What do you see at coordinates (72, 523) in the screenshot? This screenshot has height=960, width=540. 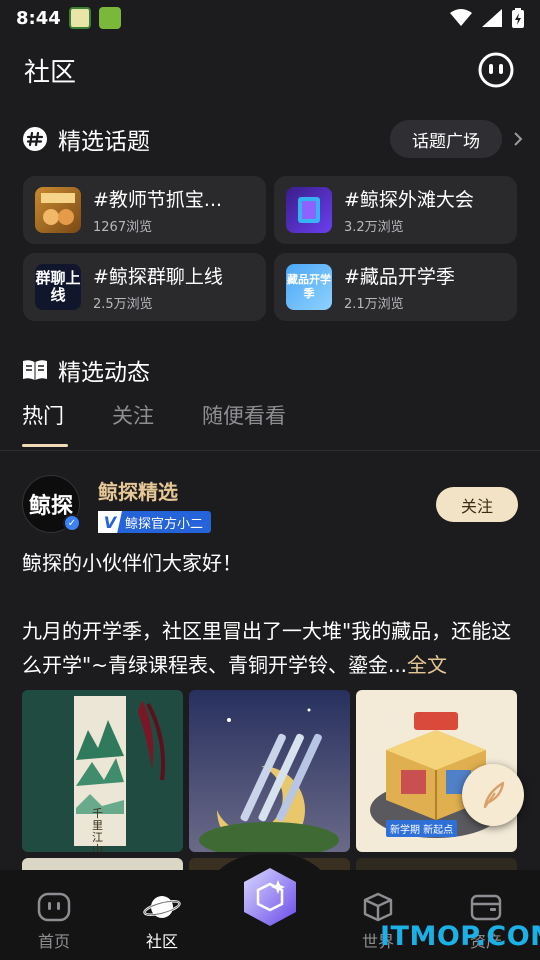 I see `verified-icon: ✓` at bounding box center [72, 523].